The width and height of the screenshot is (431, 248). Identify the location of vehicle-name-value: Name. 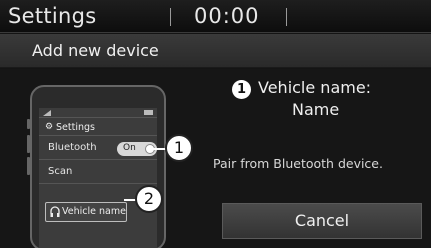
(316, 109).